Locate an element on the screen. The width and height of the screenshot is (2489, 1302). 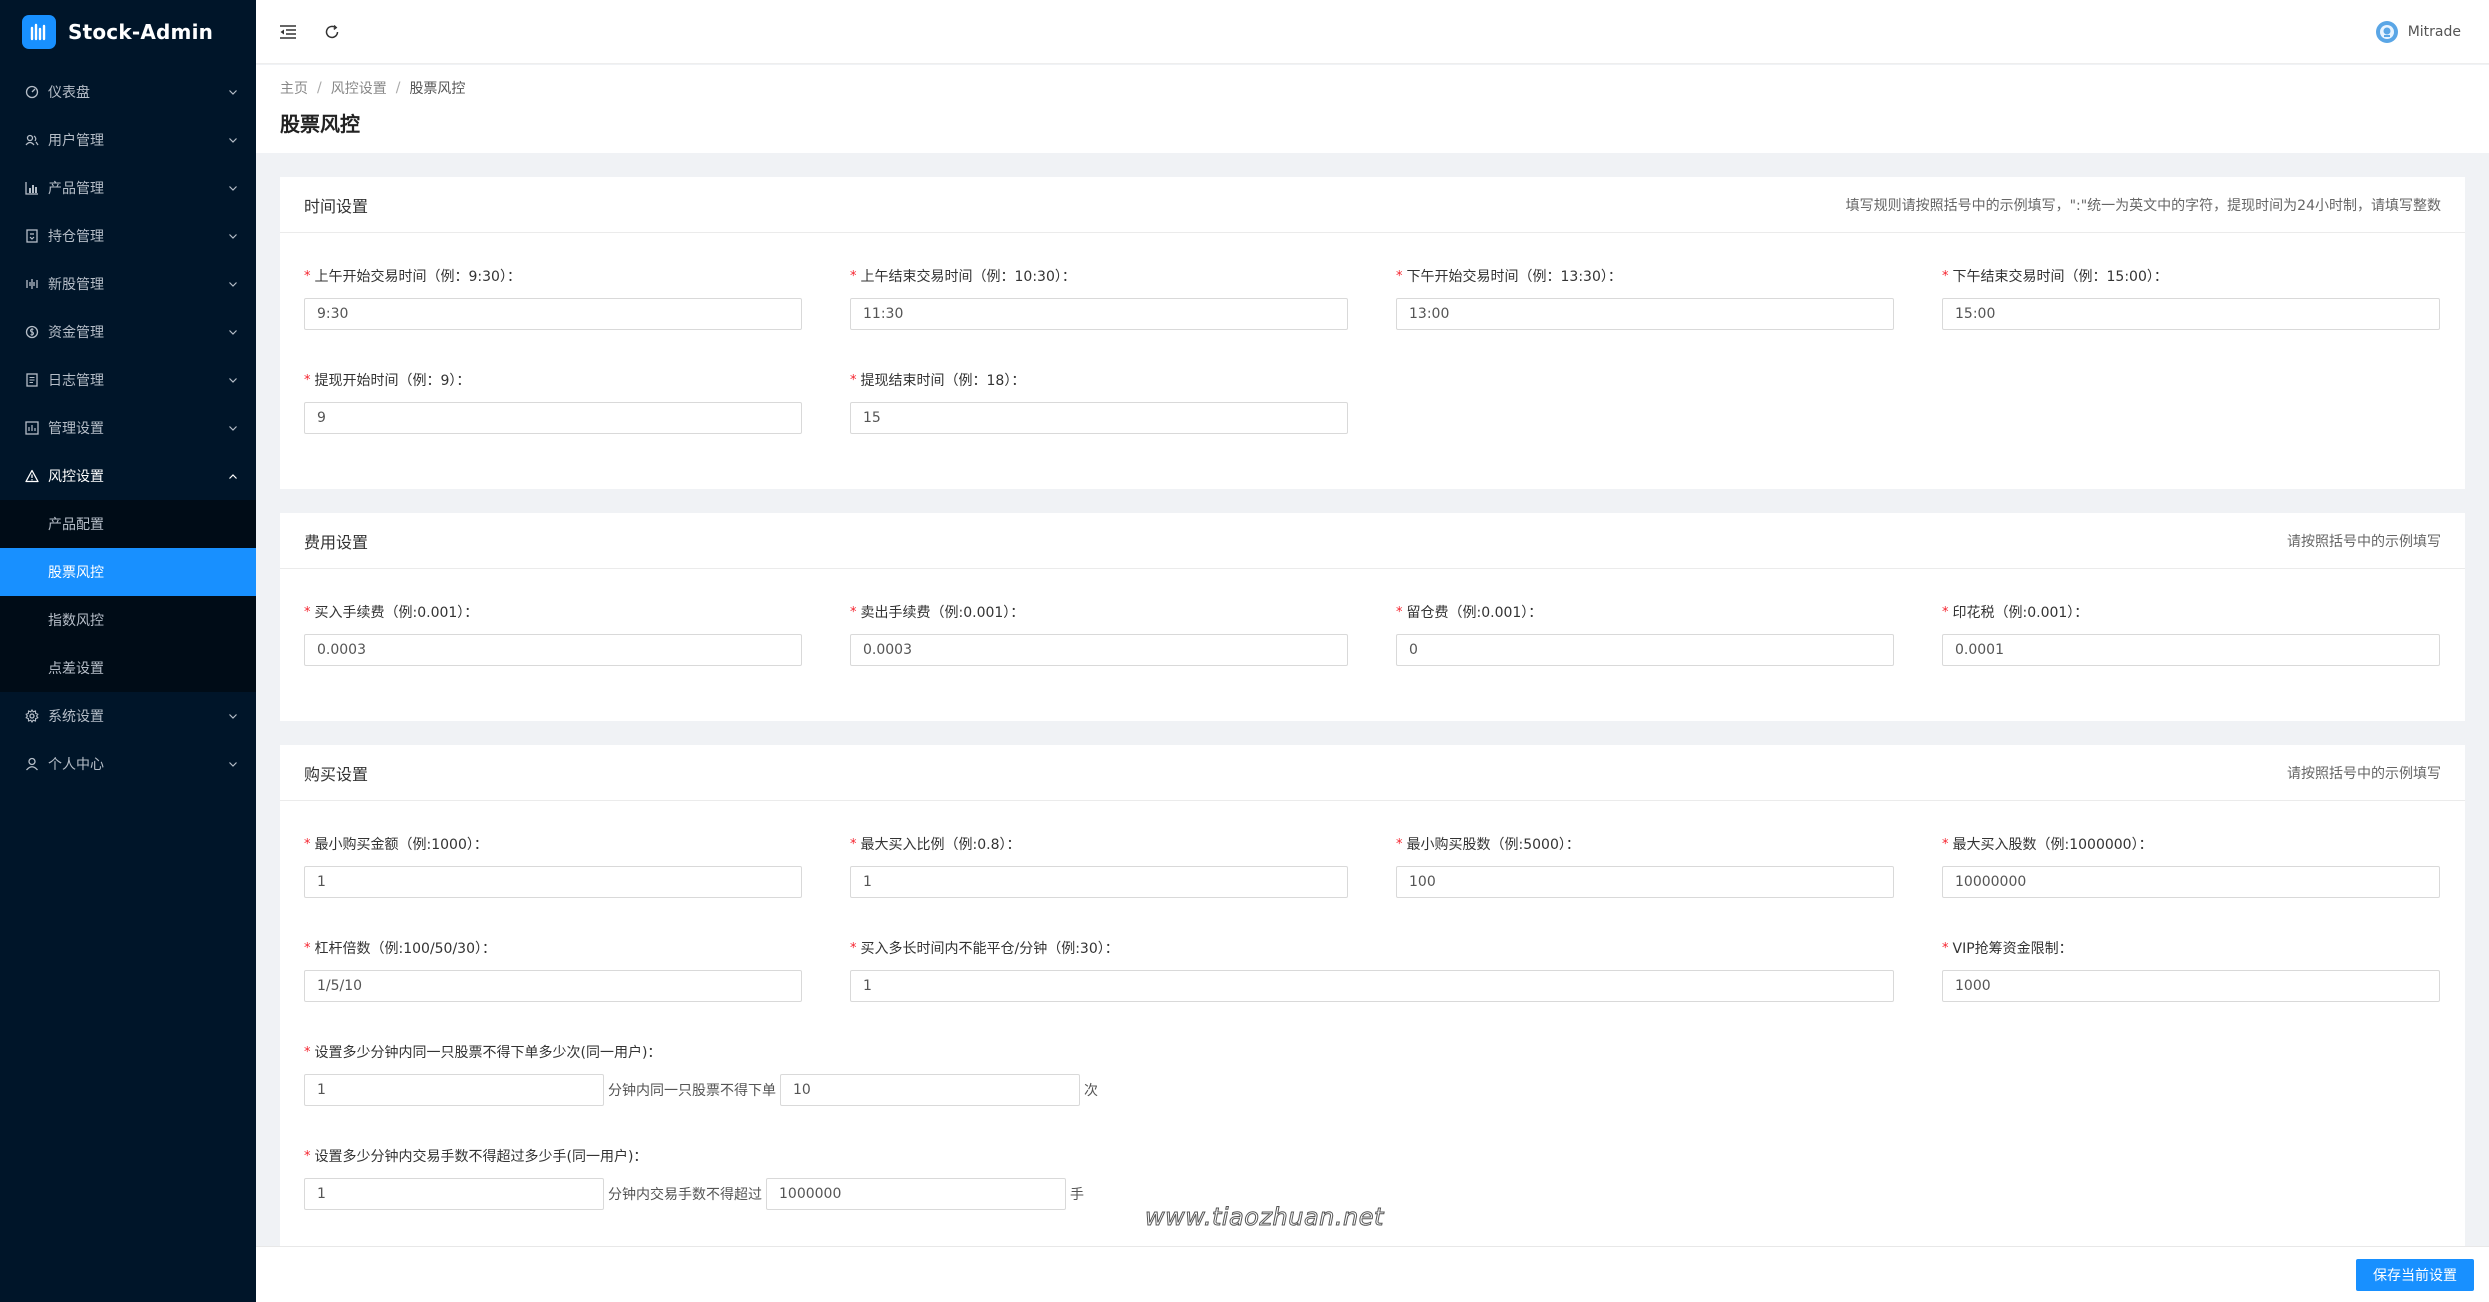
vip-limit-field: * VIP抢筹资金限制： 1000 is located at coordinates (2191, 969).